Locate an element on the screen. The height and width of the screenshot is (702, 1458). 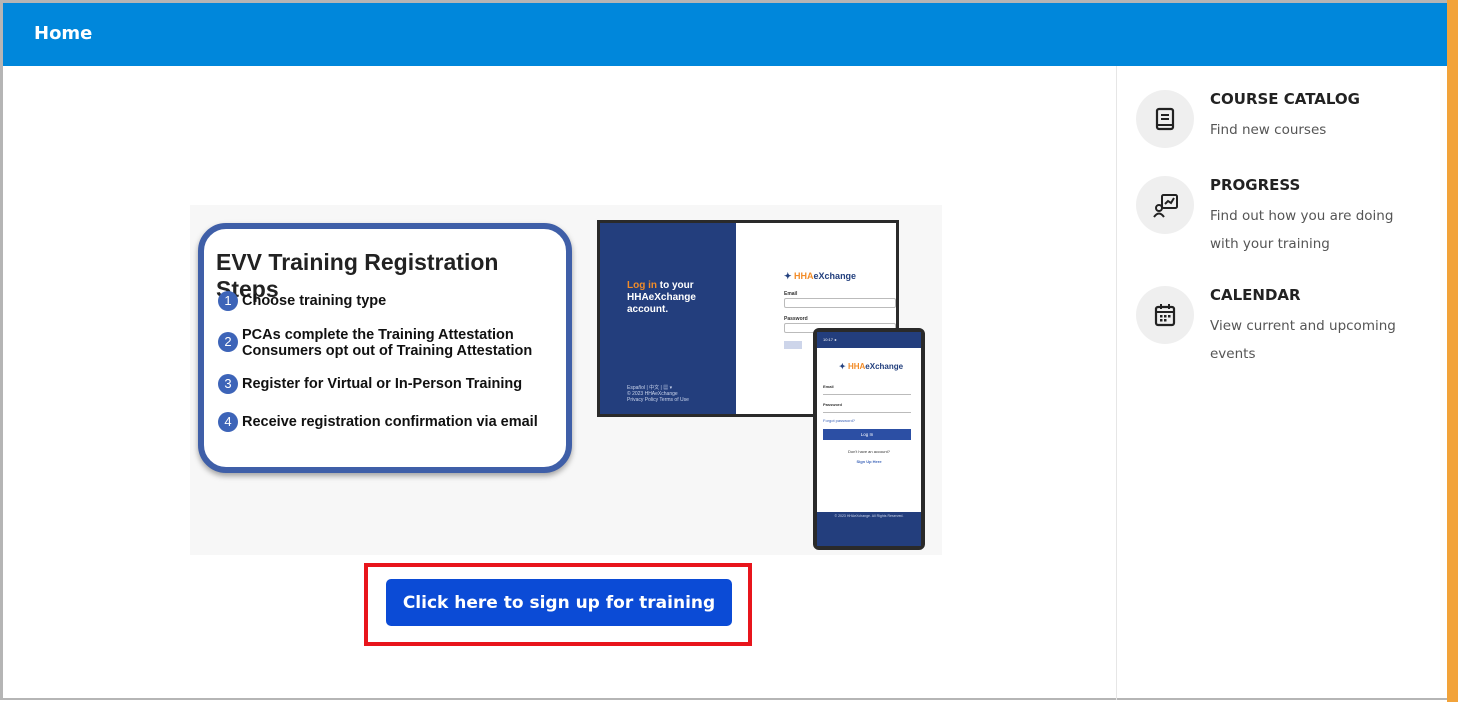
step-number: 2 is located at coordinates (228, 342).